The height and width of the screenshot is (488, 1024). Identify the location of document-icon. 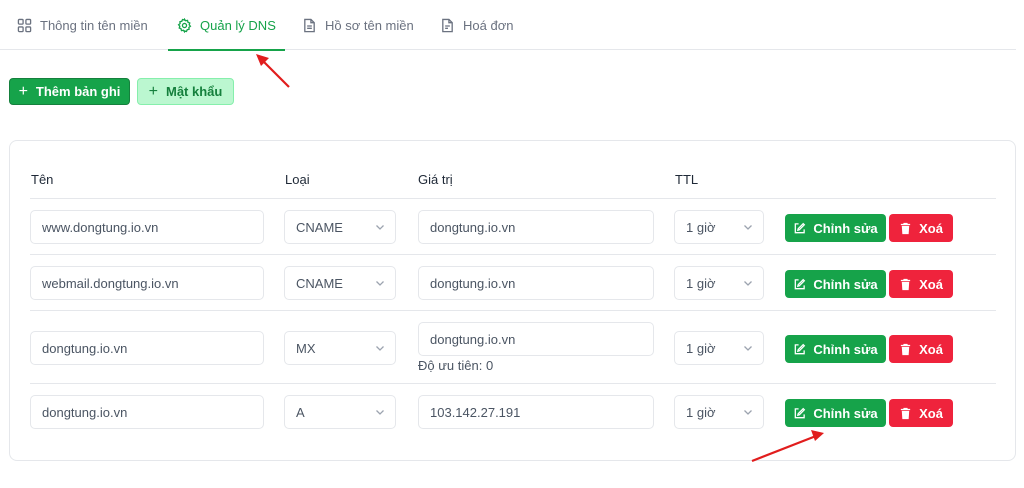
(309, 25).